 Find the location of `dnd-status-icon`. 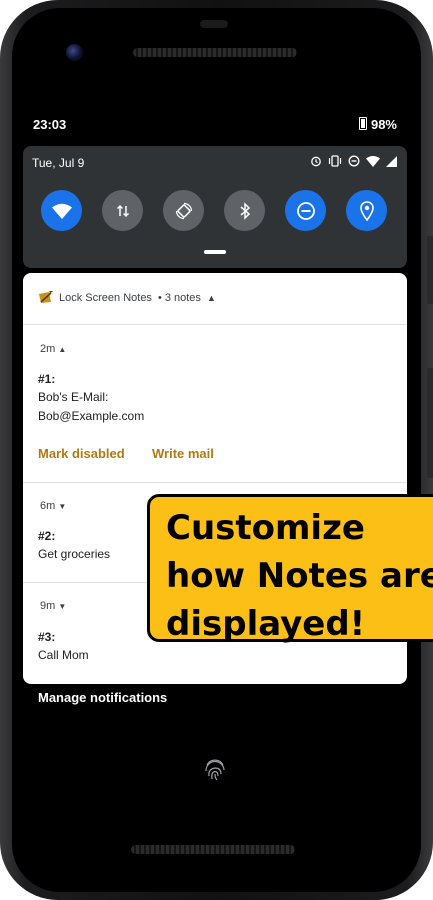

dnd-status-icon is located at coordinates (354, 162).